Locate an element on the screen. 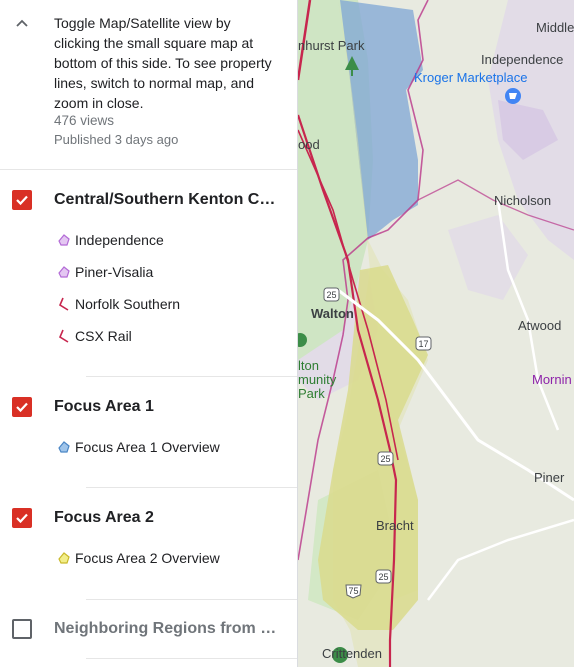 The image size is (574, 667). map-label-morning: Mornin is located at coordinates (552, 379).